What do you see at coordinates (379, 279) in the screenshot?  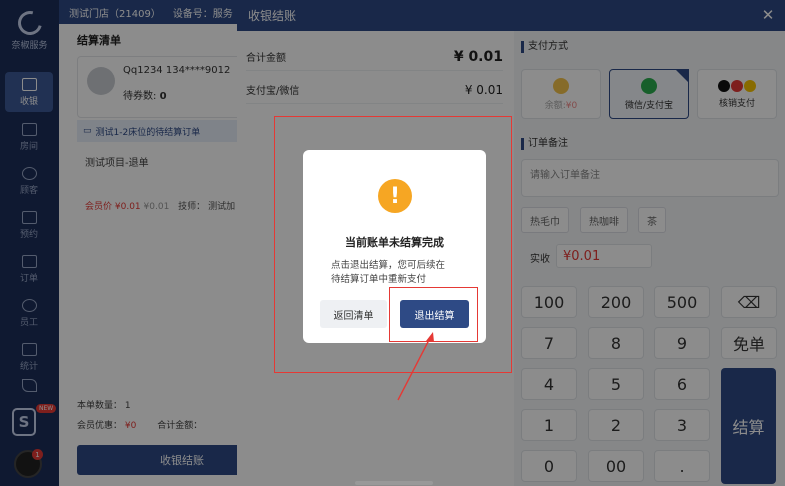 I see `dialog-message-line: 待结算订单中重新支付` at bounding box center [379, 279].